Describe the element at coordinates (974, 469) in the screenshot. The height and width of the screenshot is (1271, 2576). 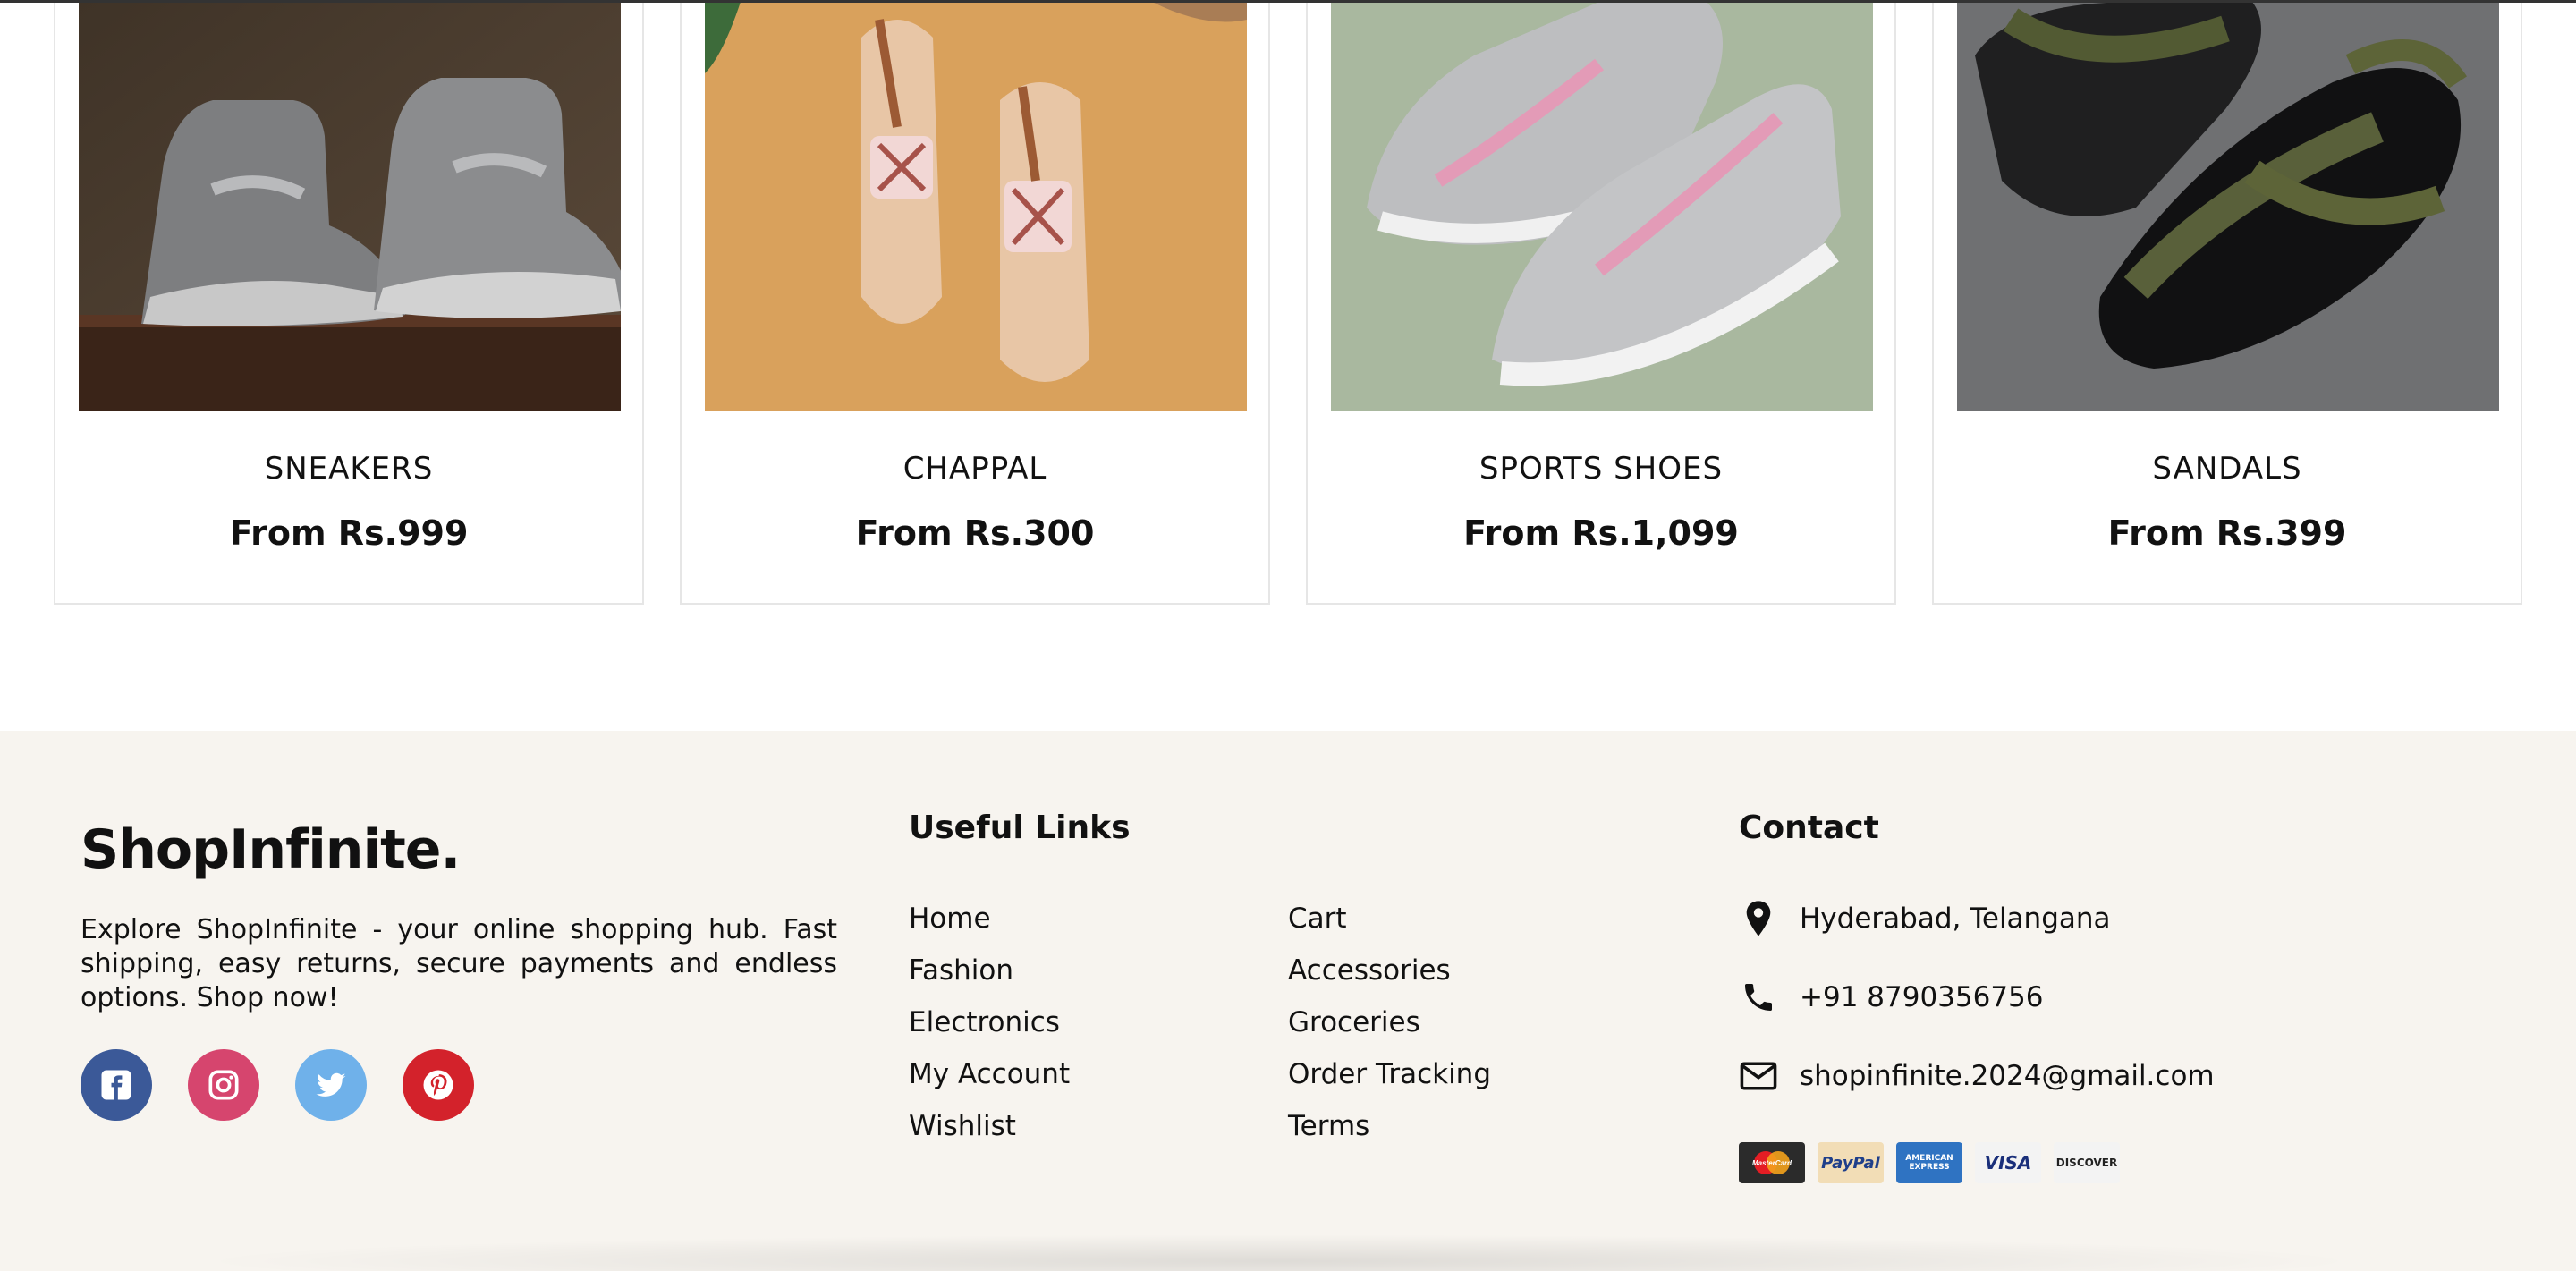
I see `product-name: CHAPPAL` at that location.